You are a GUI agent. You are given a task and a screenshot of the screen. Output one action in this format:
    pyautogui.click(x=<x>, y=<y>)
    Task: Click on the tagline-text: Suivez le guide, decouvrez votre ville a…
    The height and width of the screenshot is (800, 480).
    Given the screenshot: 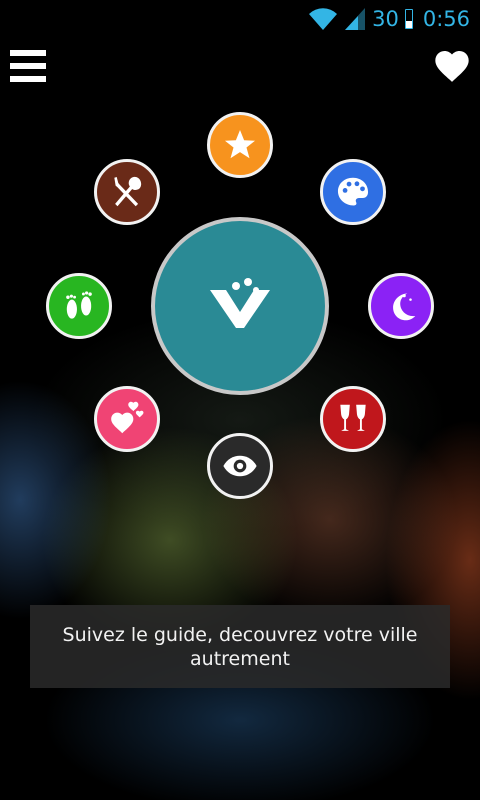 What is the action you would take?
    pyautogui.click(x=240, y=646)
    